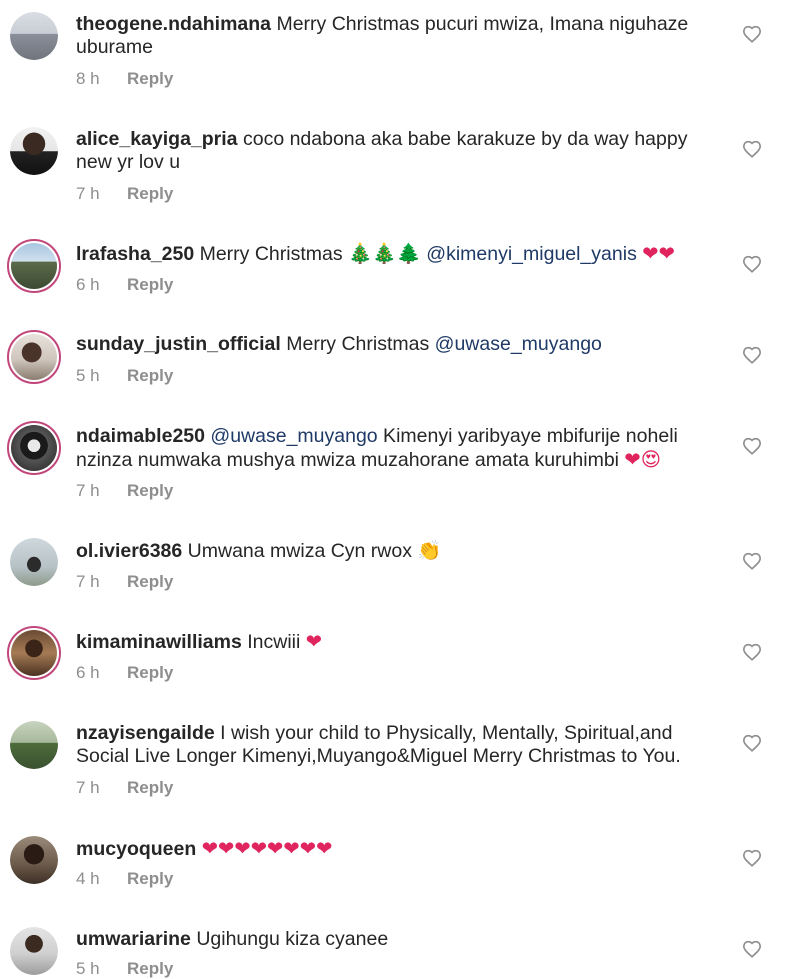  I want to click on comment-text: umwariarine Ugihungu kiza cyanee, so click(401, 939).